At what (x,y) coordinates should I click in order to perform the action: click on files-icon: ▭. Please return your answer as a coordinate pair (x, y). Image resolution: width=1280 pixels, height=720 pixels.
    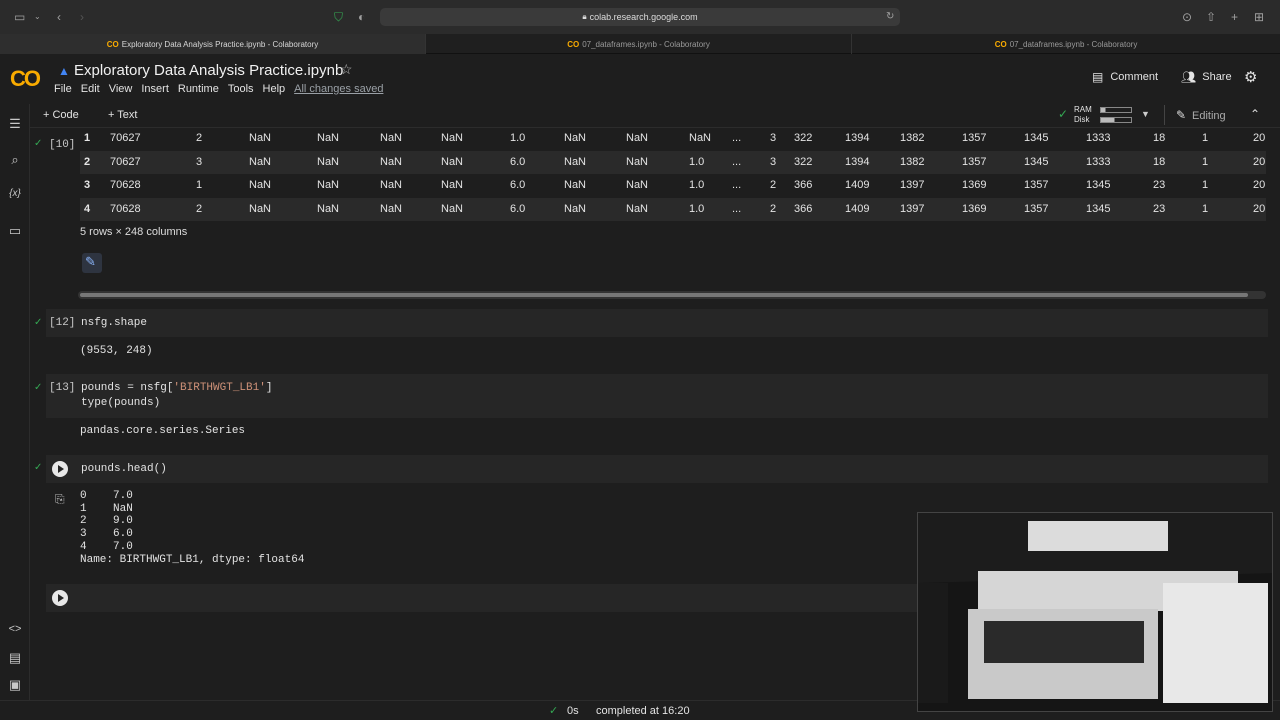
    Looking at the image, I should click on (15, 231).